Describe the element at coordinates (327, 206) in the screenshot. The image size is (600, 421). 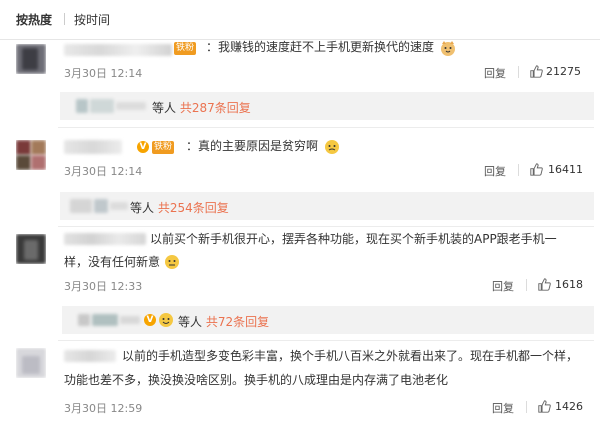
I see `sub-replies: 等人 共254条回复` at that location.